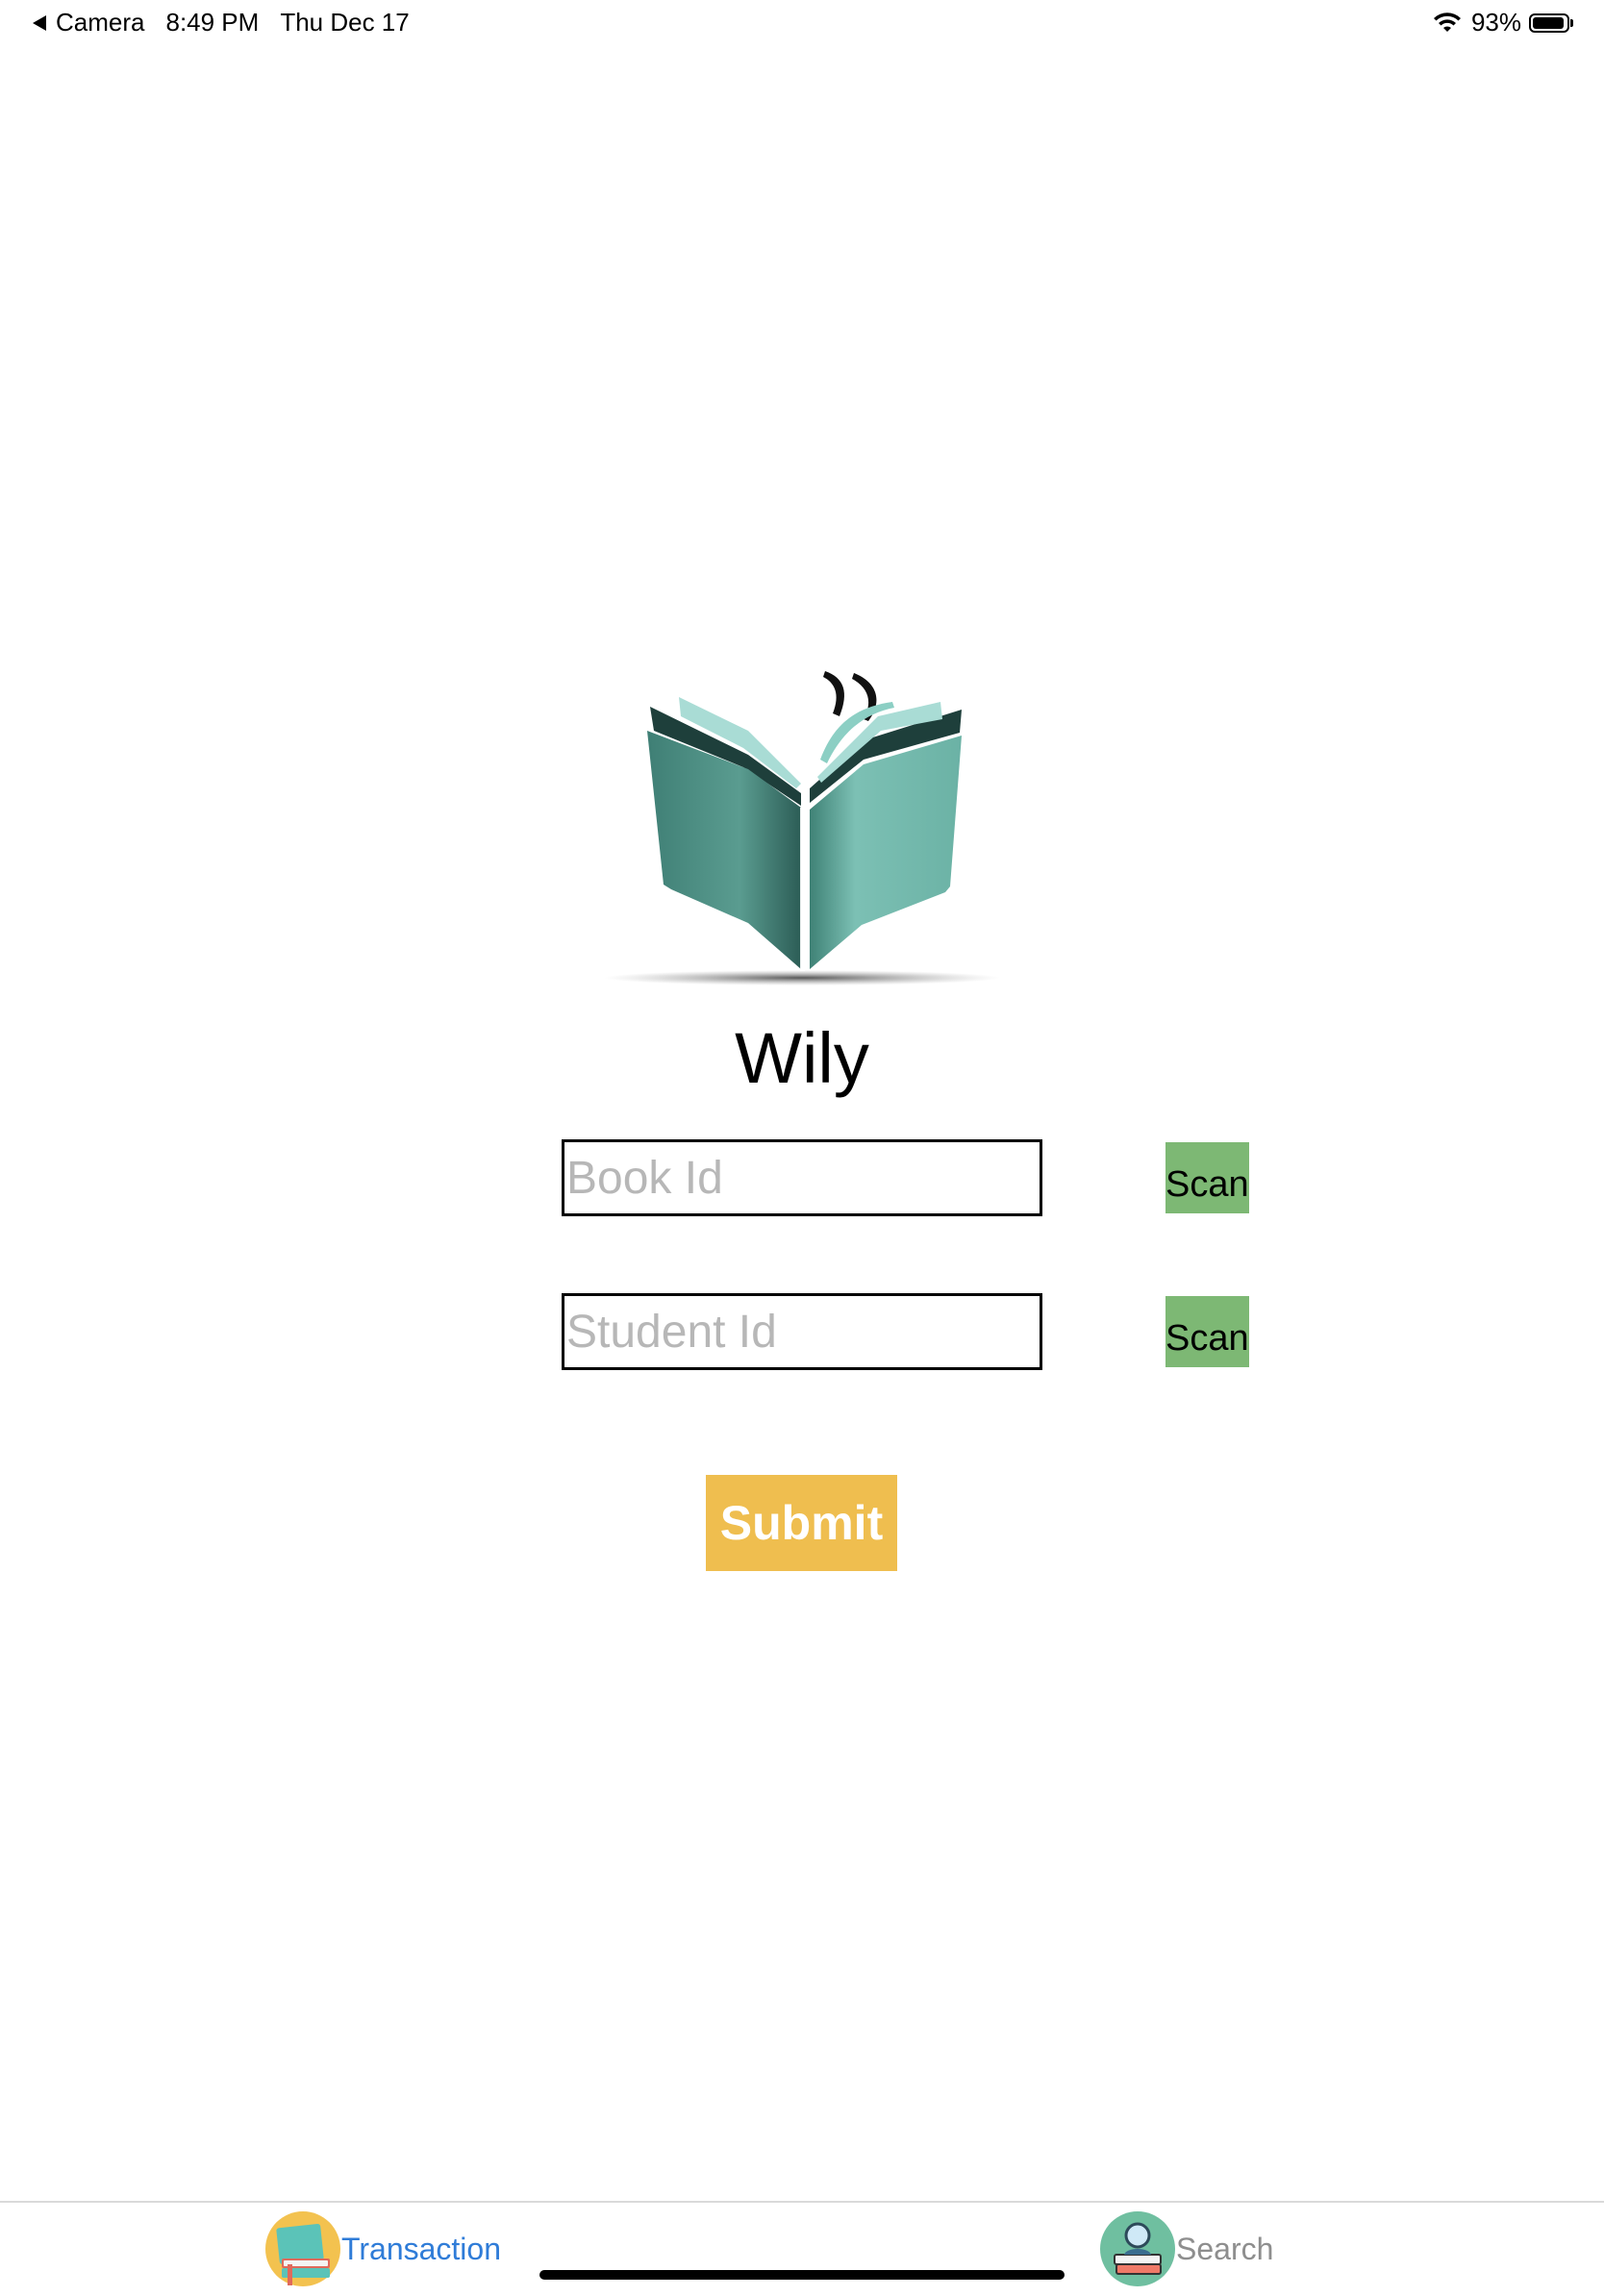 This screenshot has width=1604, height=2296. I want to click on search-books-icon, so click(1137, 2248).